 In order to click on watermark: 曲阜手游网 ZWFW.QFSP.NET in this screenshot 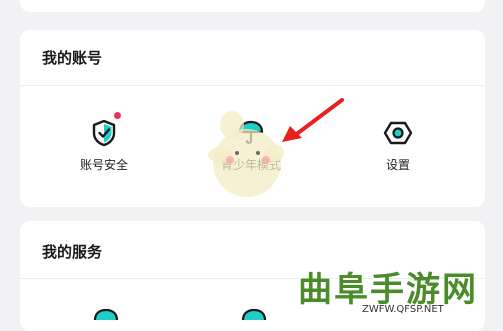, I will do `click(396, 289)`.